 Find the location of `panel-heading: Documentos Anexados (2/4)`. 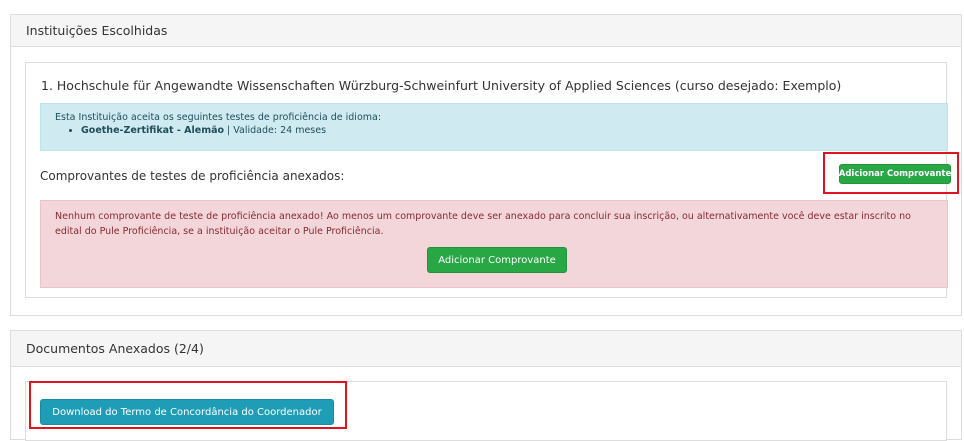

panel-heading: Documentos Anexados (2/4) is located at coordinates (486, 349).